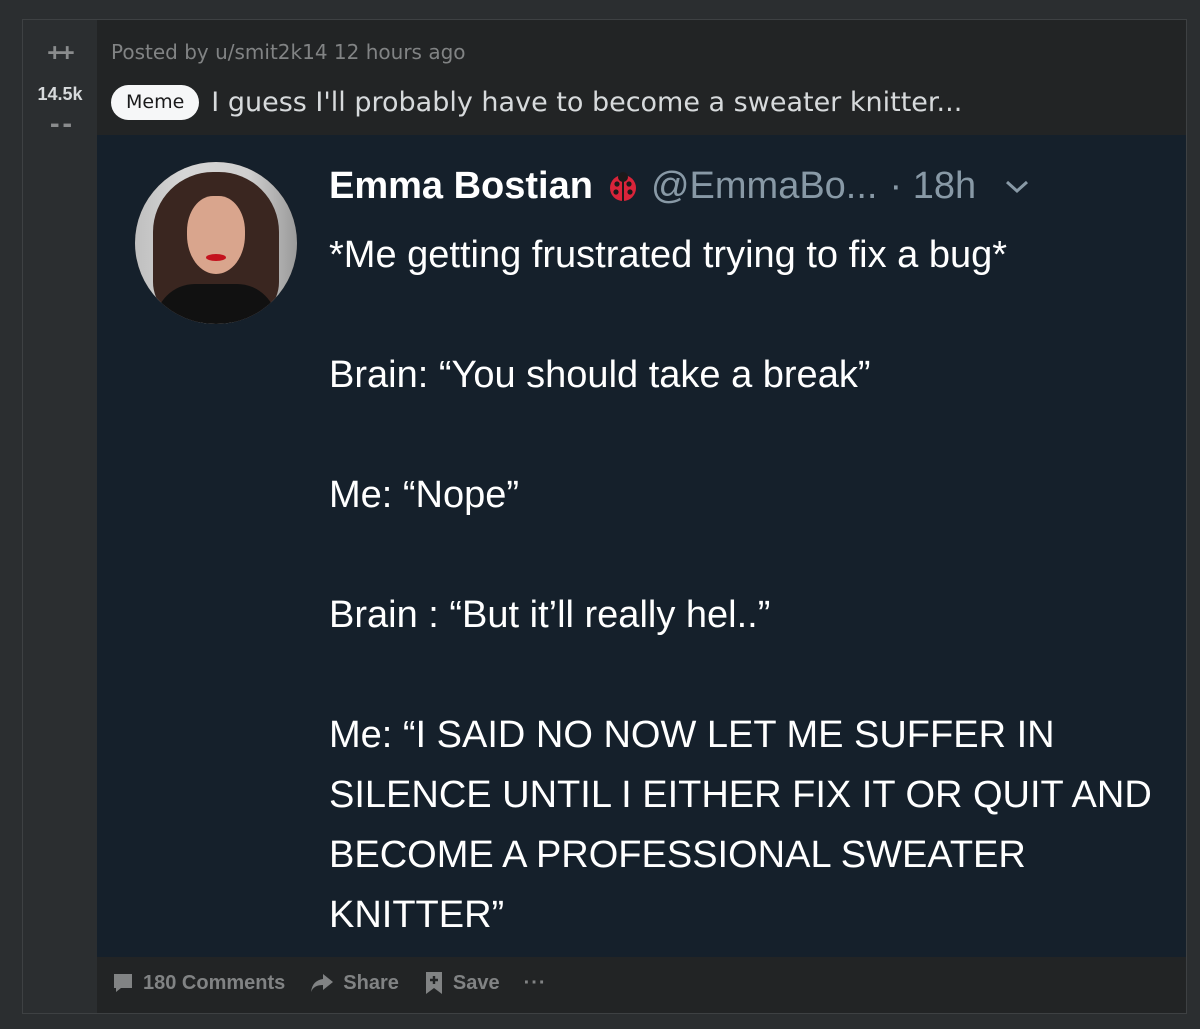  I want to click on comment-icon, so click(123, 983).